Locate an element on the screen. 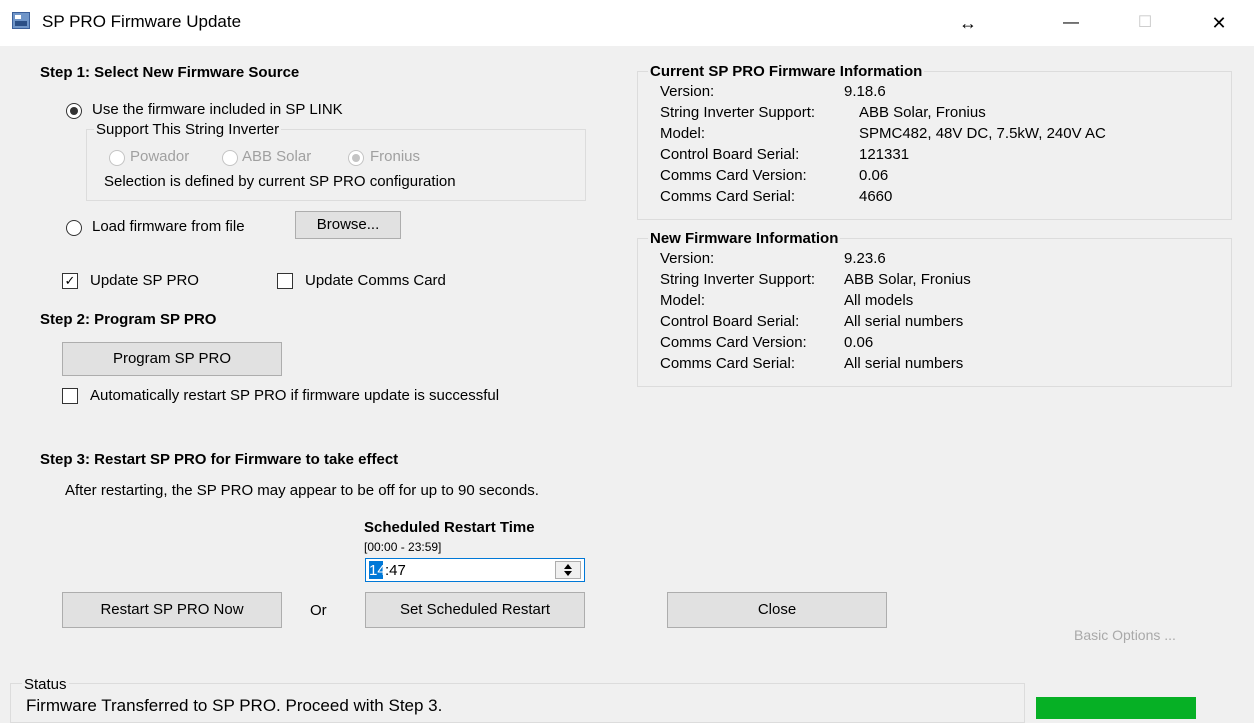 This screenshot has height=723, width=1254. resize-icon: ↔ is located at coordinates (968, 23).